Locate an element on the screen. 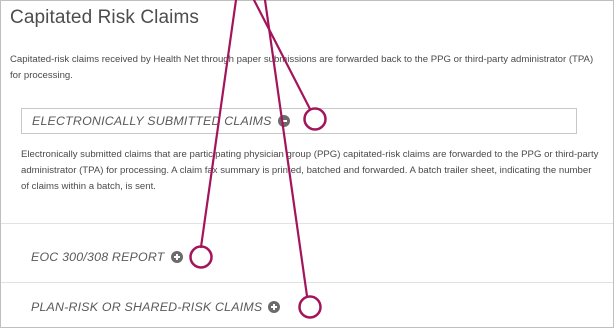 The height and width of the screenshot is (328, 614). section-title: PLAN-RISK OR SHARED-RISK CLAIMS is located at coordinates (147, 307).